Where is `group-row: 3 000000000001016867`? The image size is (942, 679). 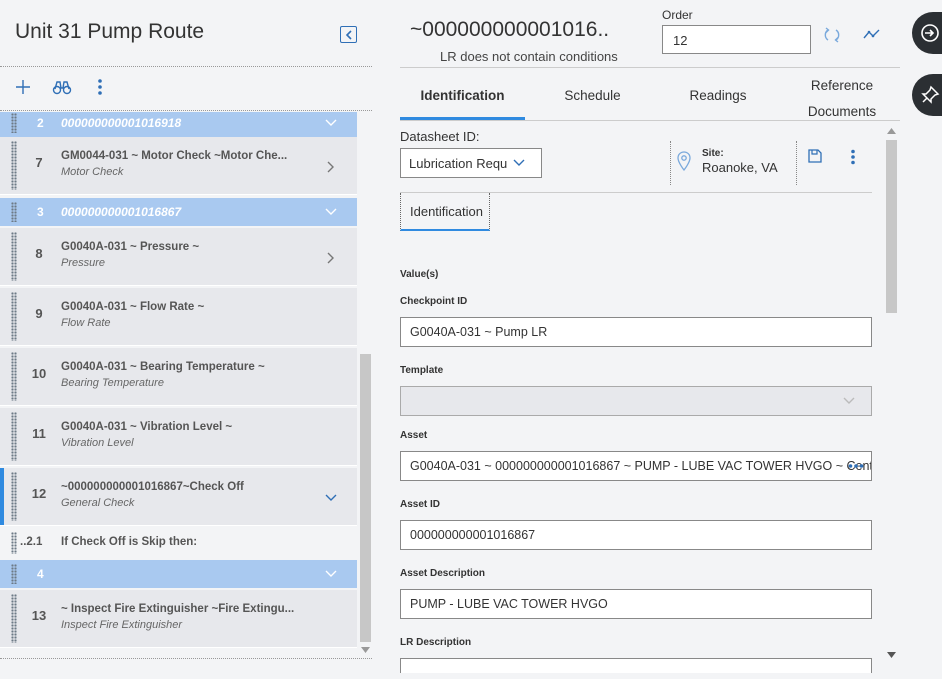
group-row: 3 000000000001016867 is located at coordinates (178, 212).